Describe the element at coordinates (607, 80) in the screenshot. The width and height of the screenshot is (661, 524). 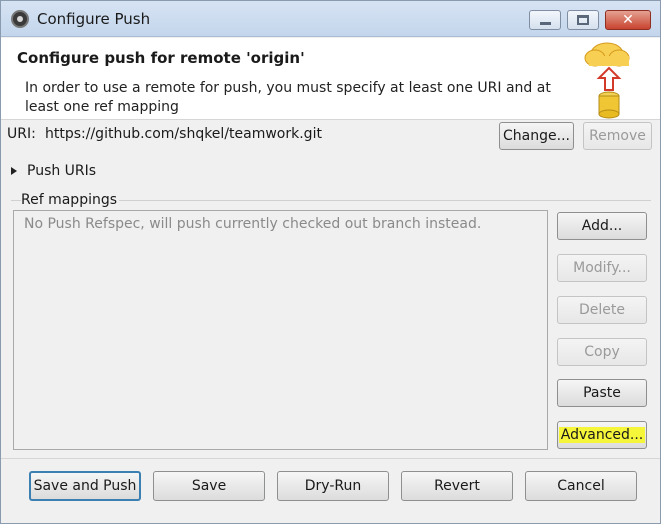
I see `cloud-push-icon` at that location.